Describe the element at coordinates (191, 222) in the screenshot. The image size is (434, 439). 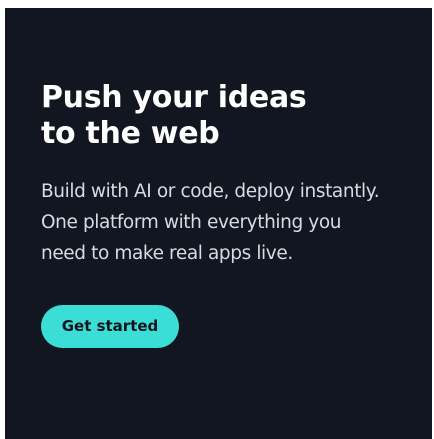
I see `hero-description-line-2: One platform with everything you` at that location.